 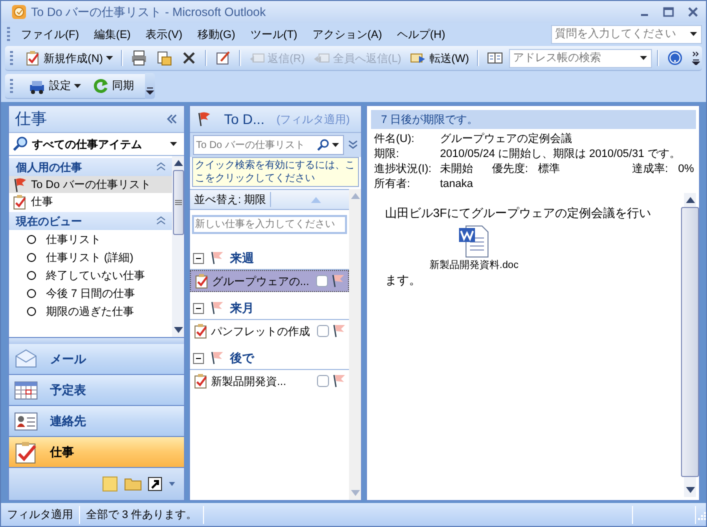 What do you see at coordinates (533, 119) in the screenshot?
I see `info-bar: 7 日後が期限です。` at bounding box center [533, 119].